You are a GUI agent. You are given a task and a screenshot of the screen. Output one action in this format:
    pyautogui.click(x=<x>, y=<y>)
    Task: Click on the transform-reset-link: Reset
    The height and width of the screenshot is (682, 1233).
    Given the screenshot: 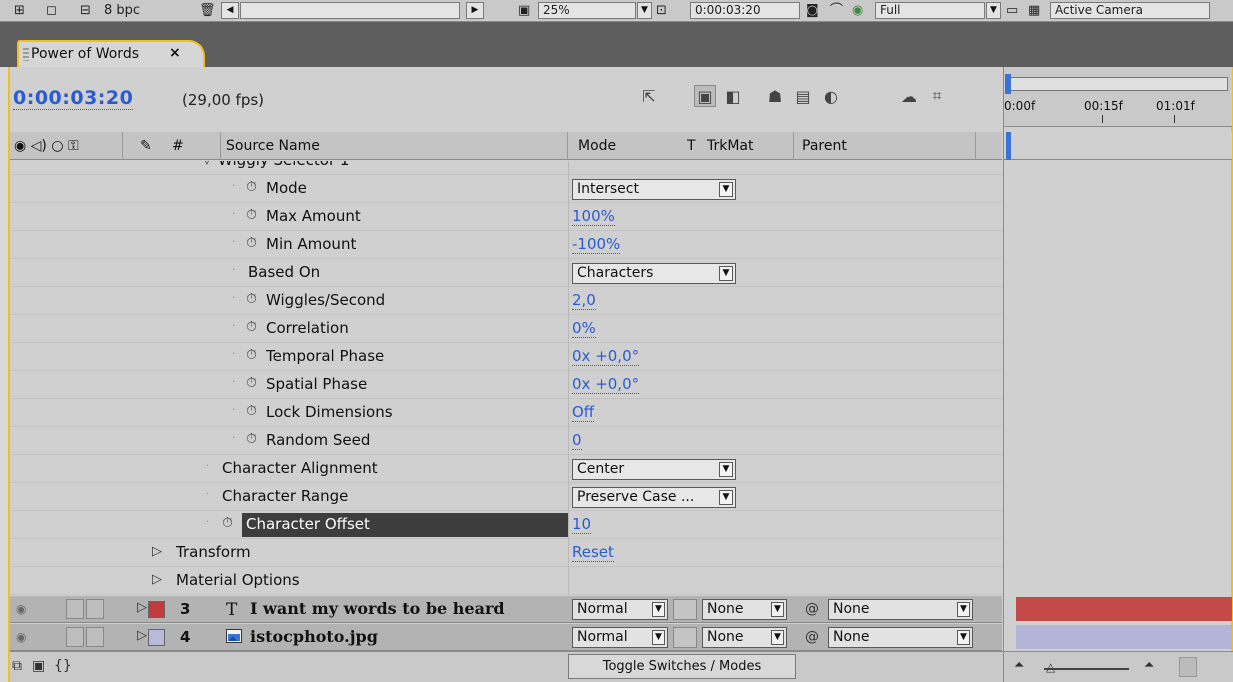 What is the action you would take?
    pyautogui.click(x=593, y=552)
    